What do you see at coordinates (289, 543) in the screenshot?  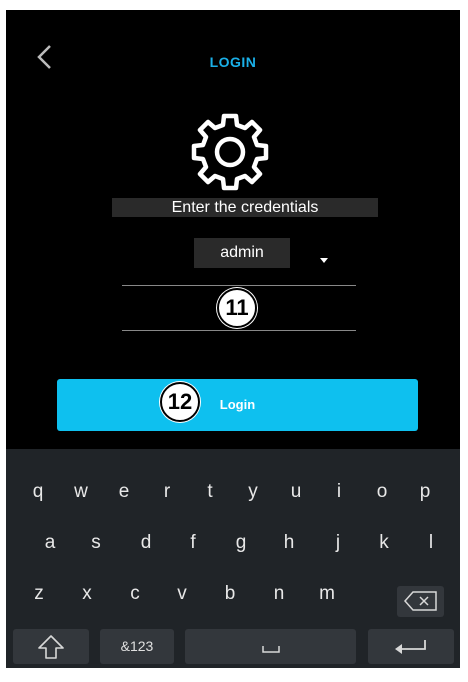 I see `key-h: h` at bounding box center [289, 543].